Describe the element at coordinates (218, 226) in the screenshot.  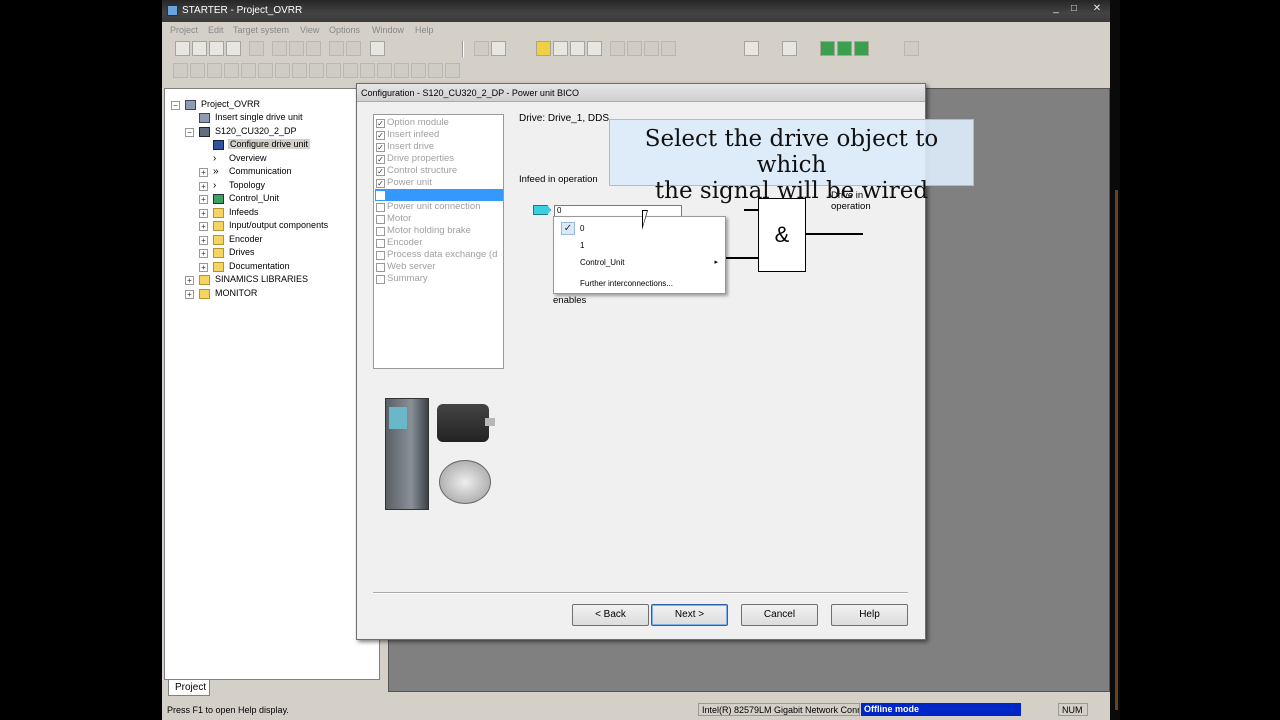
I see `folder-icon` at that location.